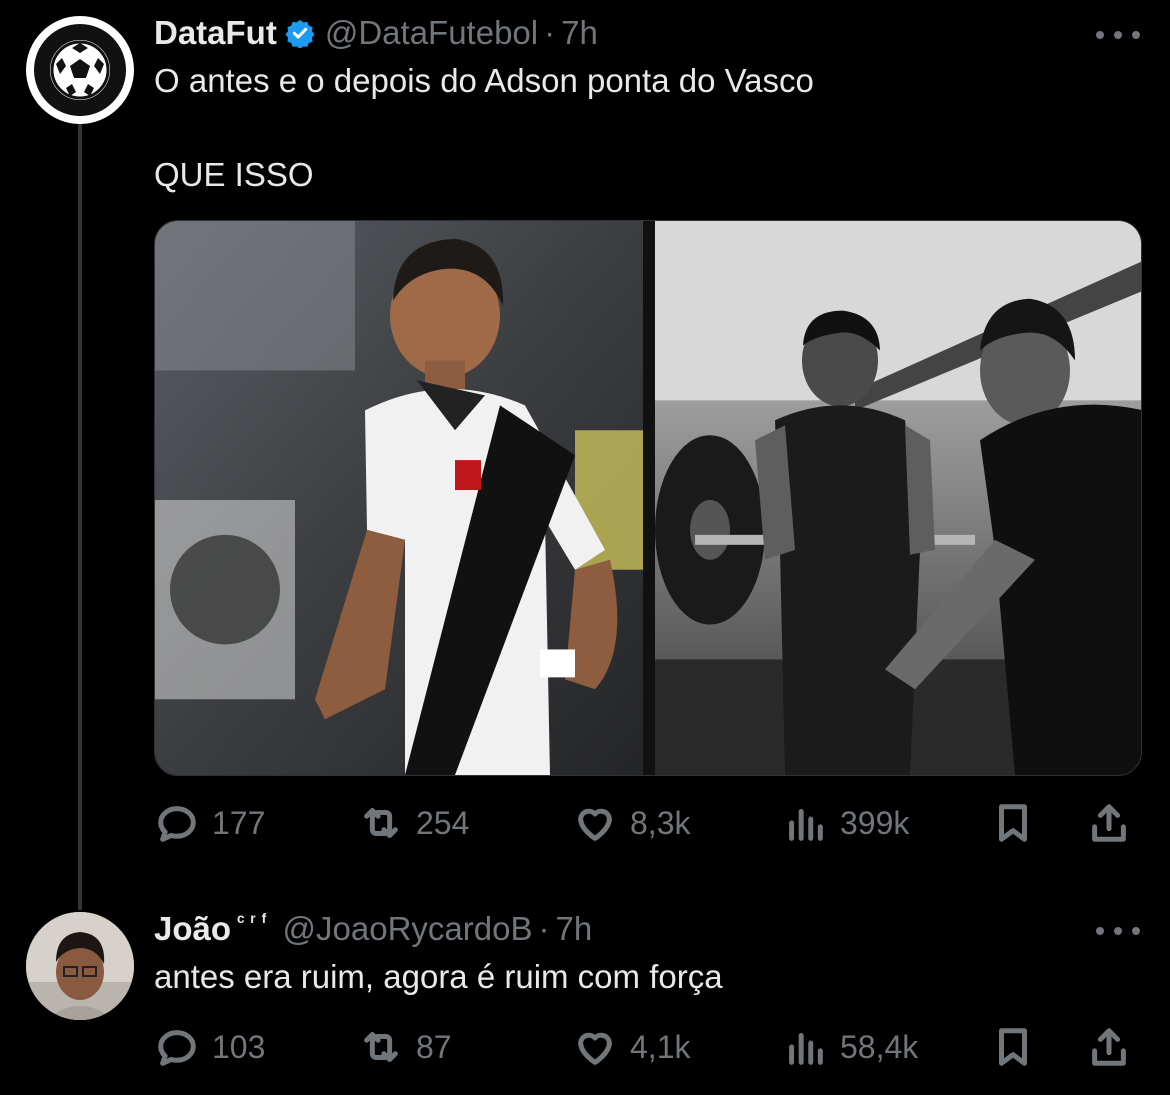 Image resolution: width=1170 pixels, height=1095 pixels. I want to click on reply-author-suffix: ᶜʳᶠ, so click(255, 922).